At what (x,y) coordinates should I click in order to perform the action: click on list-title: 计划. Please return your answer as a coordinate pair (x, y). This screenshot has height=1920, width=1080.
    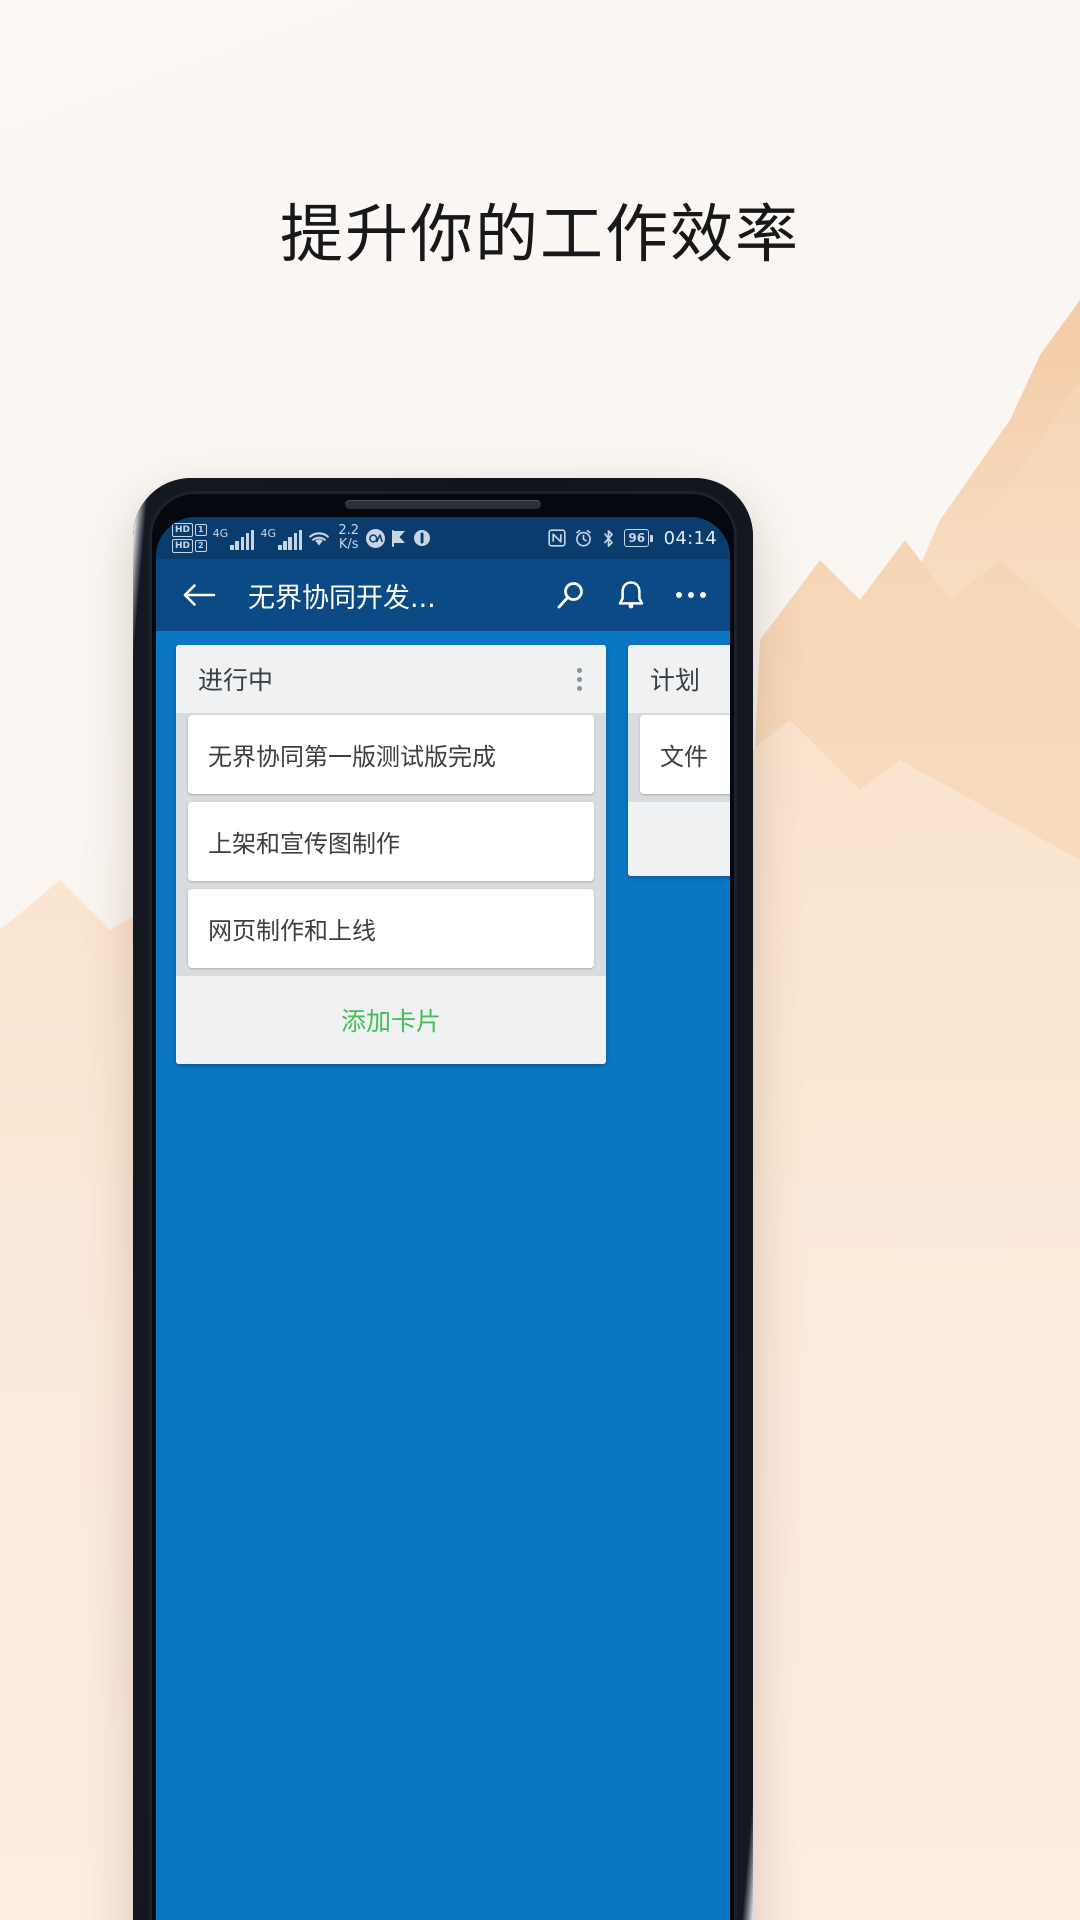
    Looking at the image, I should click on (675, 680).